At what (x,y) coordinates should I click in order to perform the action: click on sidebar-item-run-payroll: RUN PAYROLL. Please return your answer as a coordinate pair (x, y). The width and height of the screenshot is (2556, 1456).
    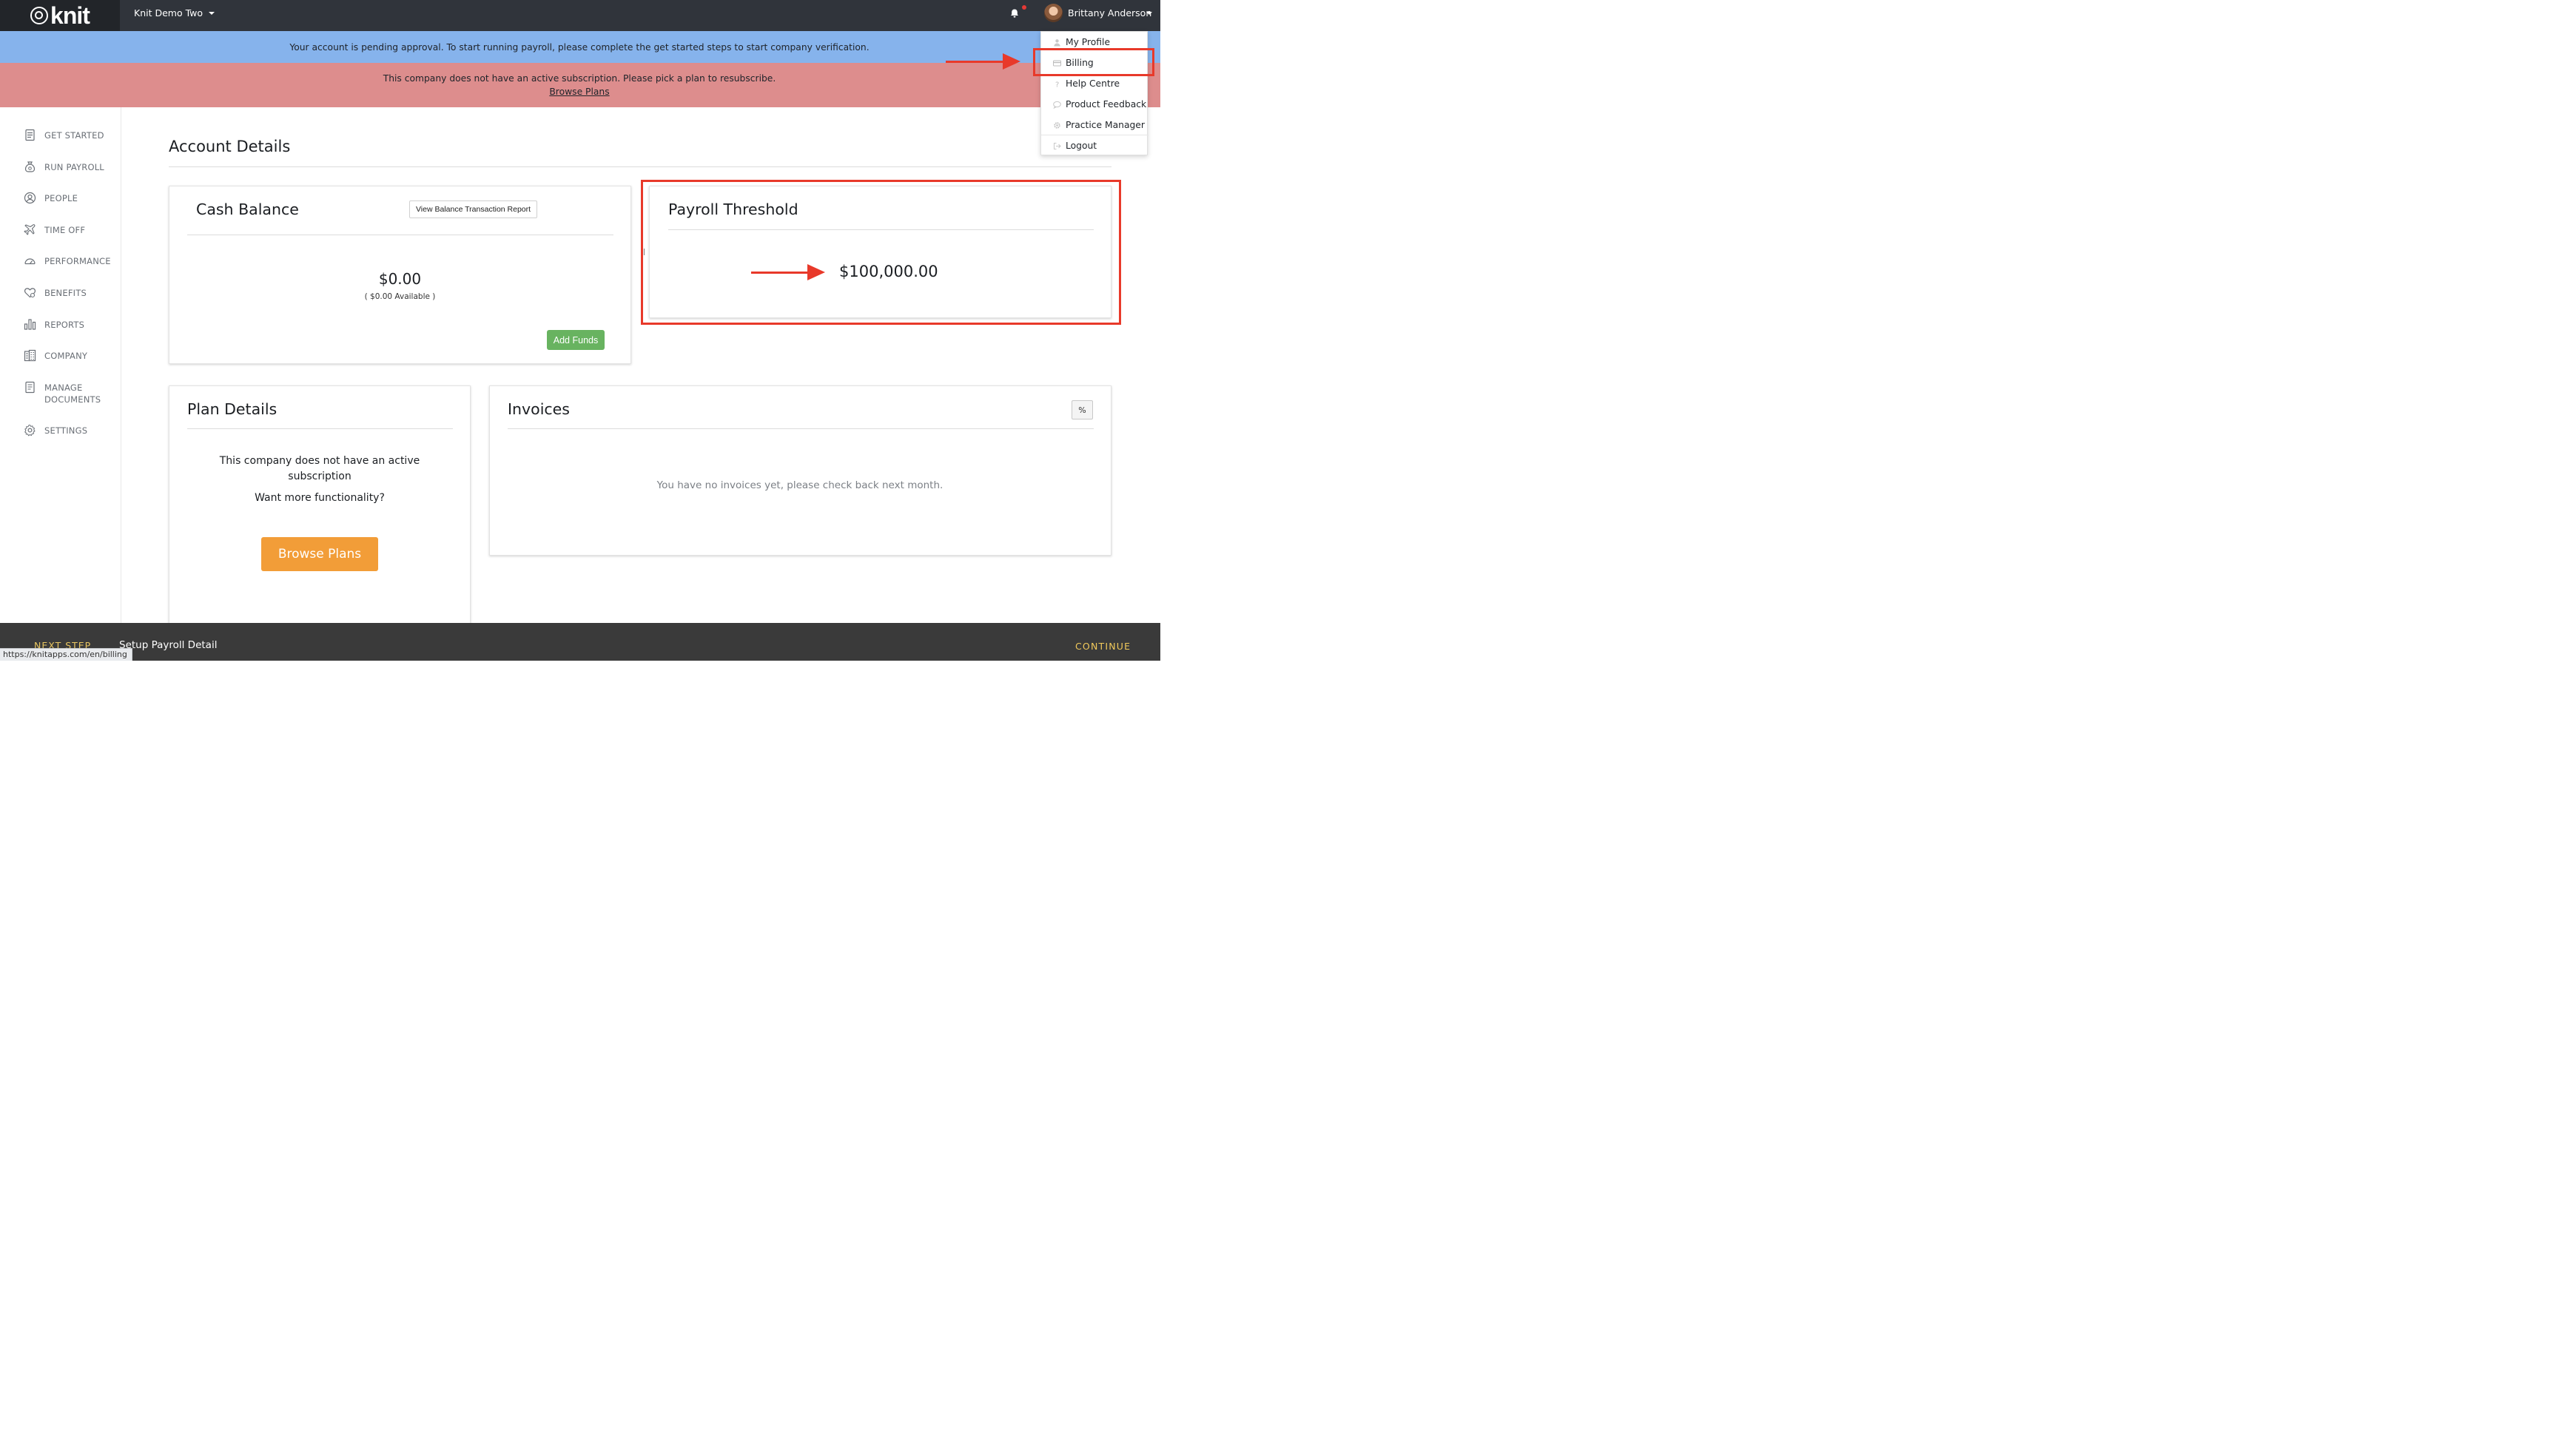
    Looking at the image, I should click on (64, 167).